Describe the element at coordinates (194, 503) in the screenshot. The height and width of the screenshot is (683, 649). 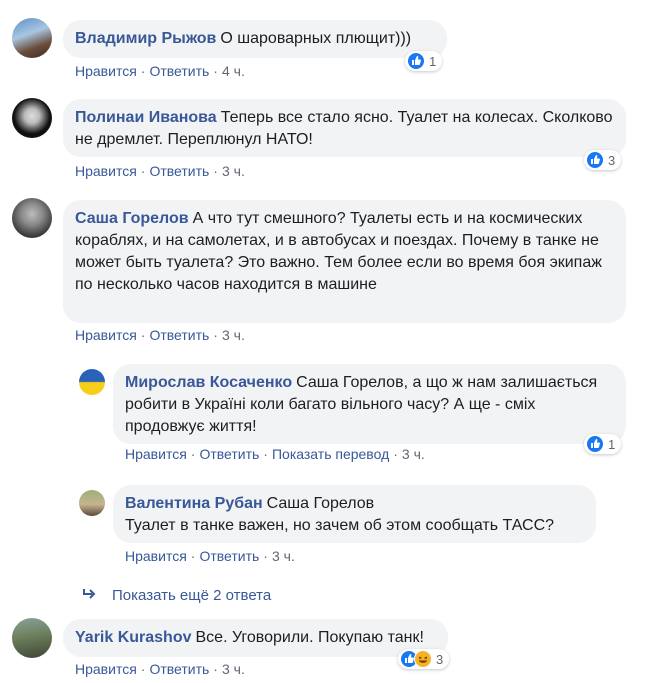
I see `comment-author: Валентина Рубан` at that location.